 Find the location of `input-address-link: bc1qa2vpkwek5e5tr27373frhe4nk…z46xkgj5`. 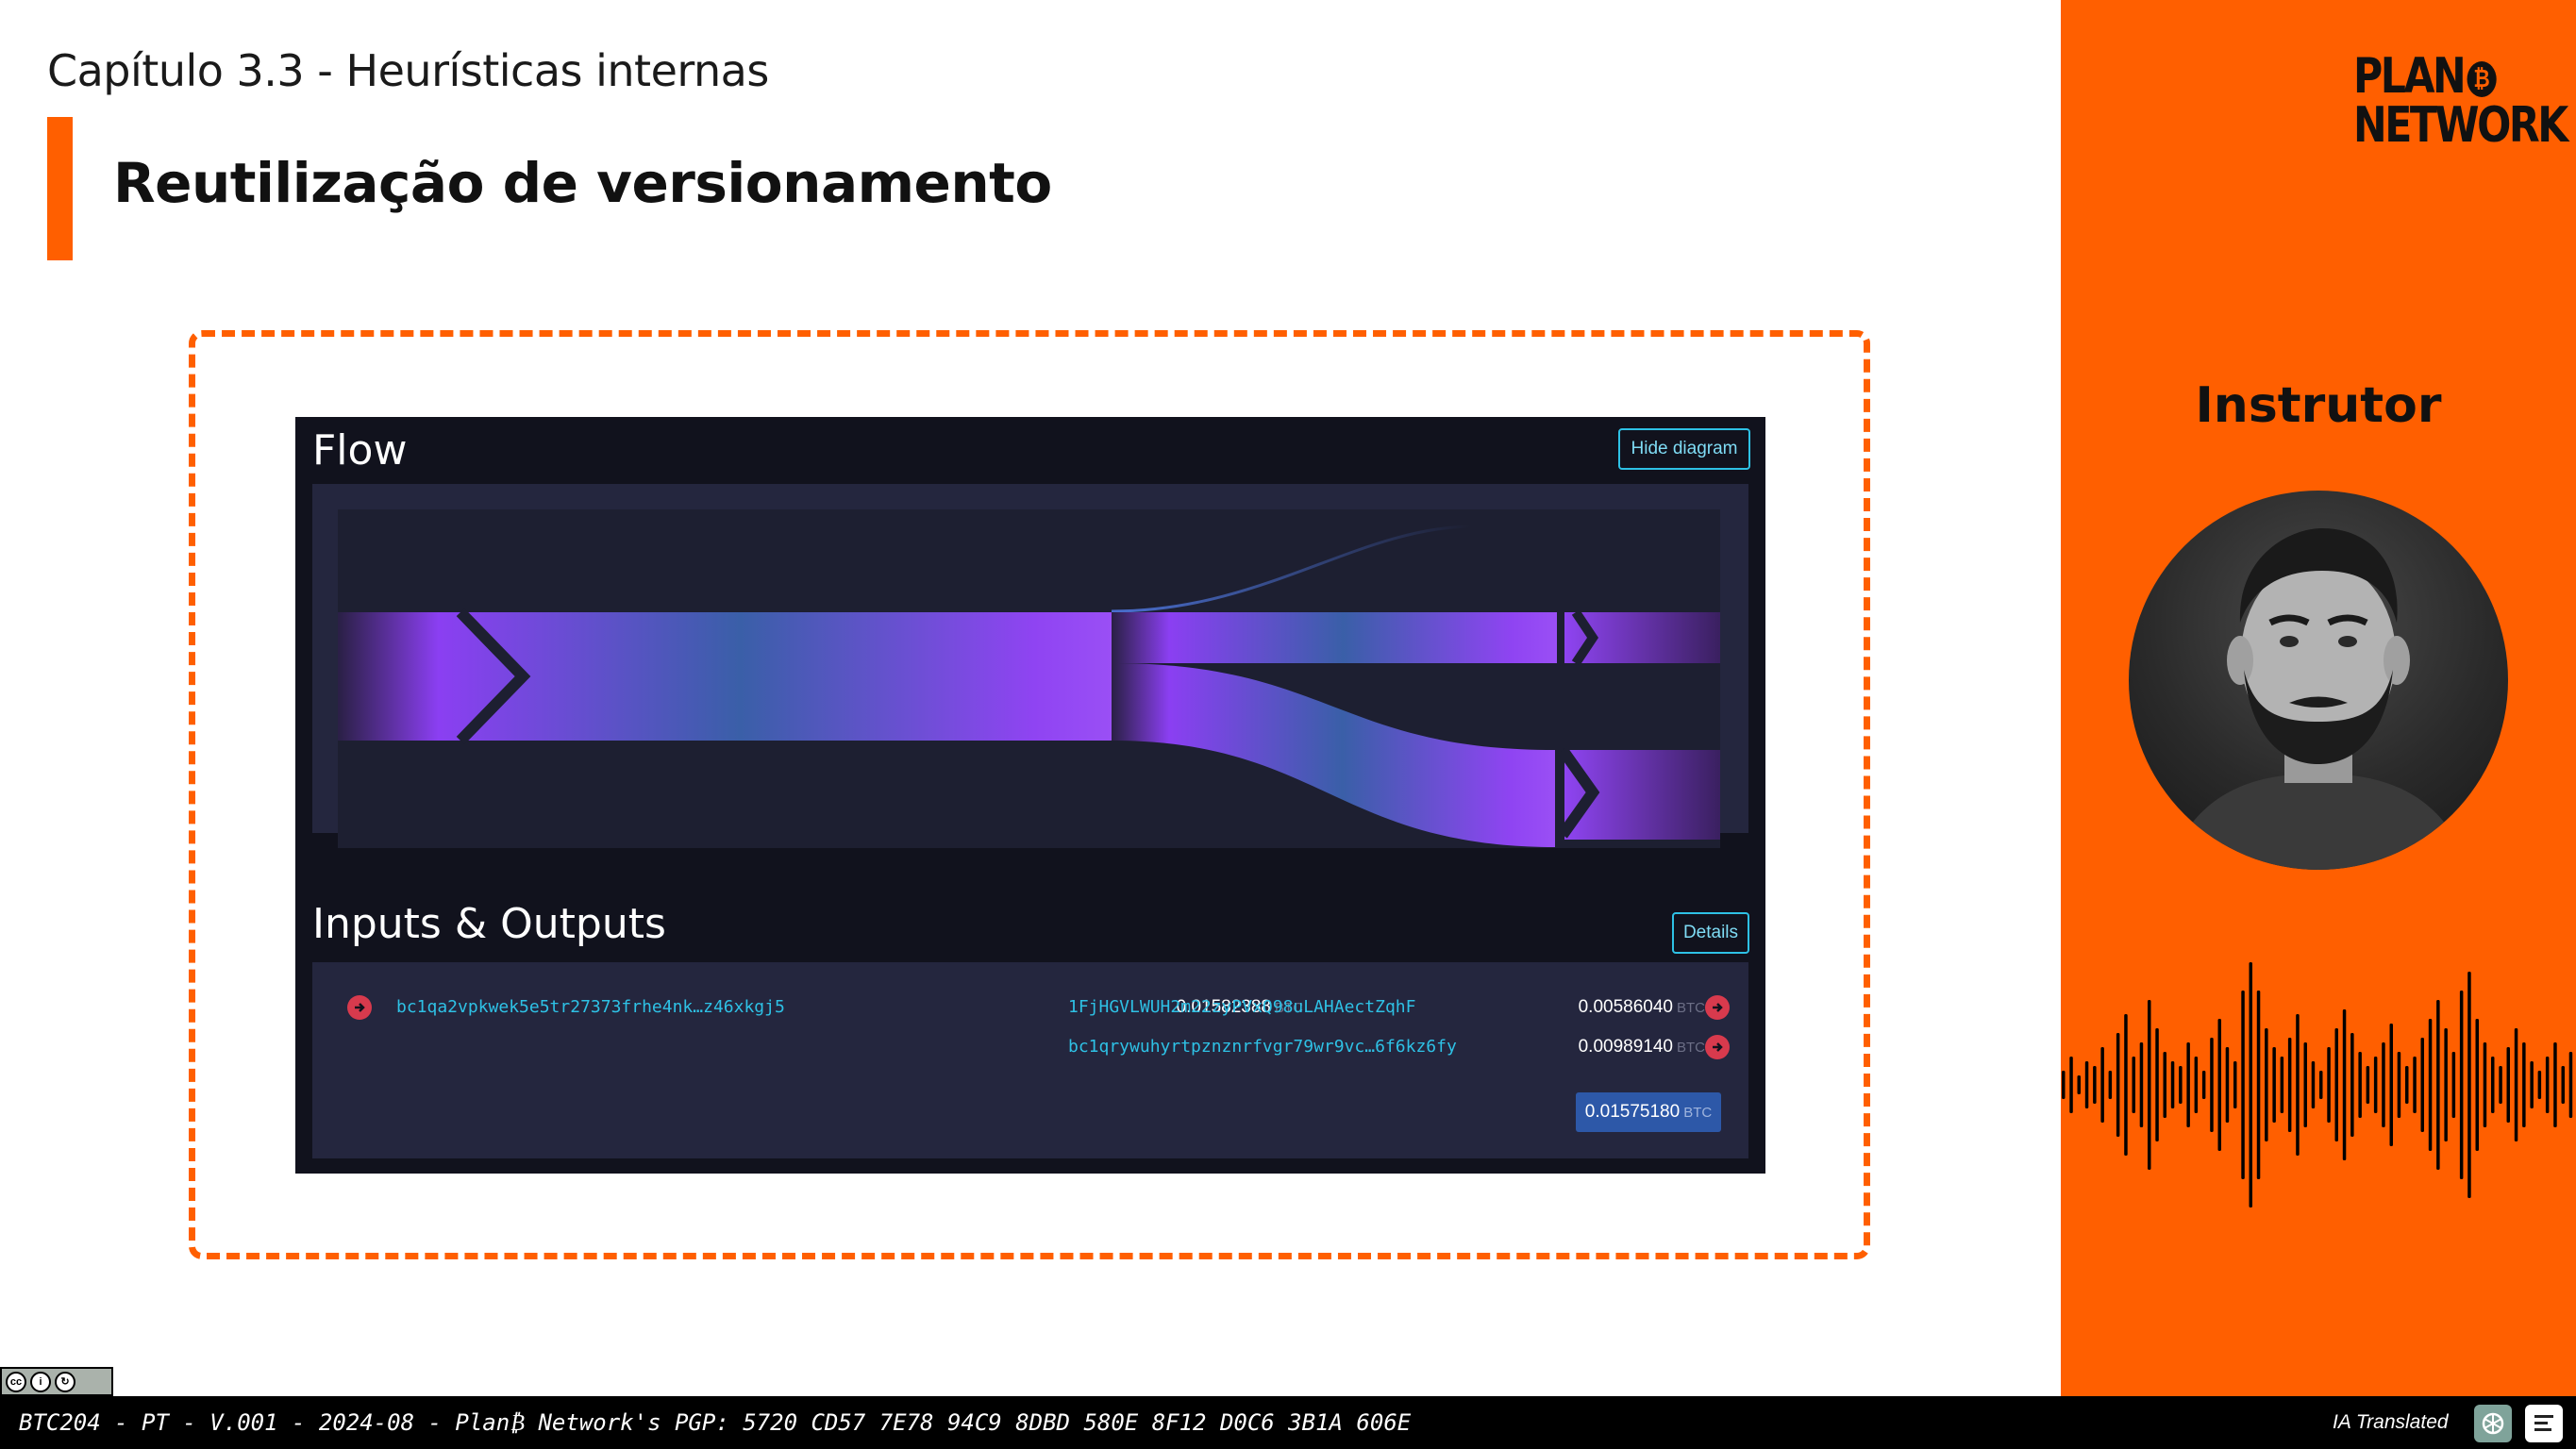

input-address-link: bc1qa2vpkwek5e5tr27373frhe4nk…z46xkgj5 is located at coordinates (590, 1007).